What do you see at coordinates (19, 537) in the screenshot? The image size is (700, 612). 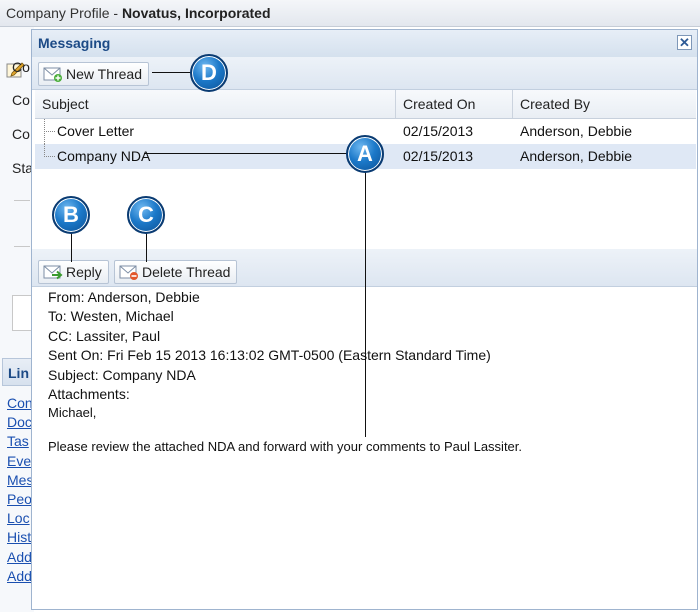 I see `link-item: Hist` at bounding box center [19, 537].